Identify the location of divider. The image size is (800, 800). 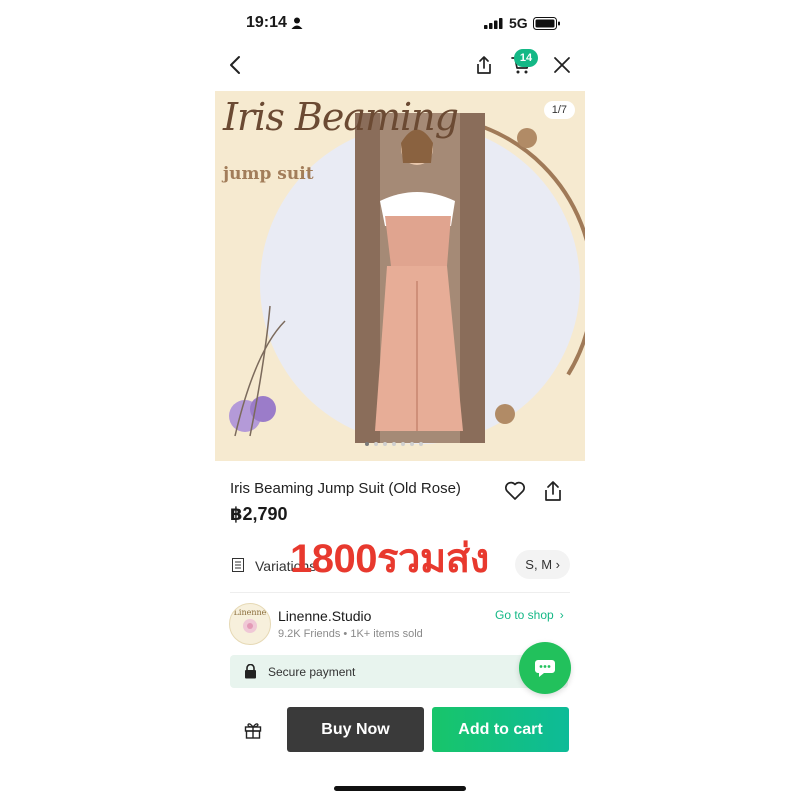
(400, 592).